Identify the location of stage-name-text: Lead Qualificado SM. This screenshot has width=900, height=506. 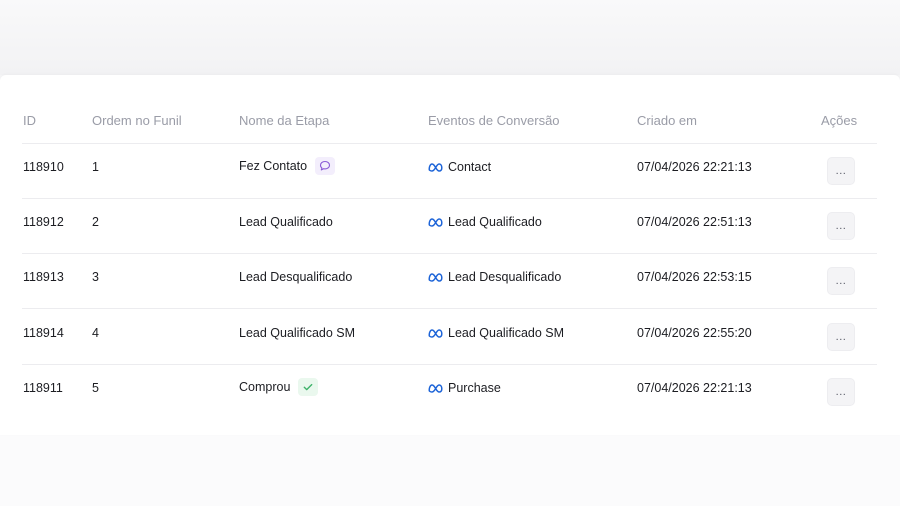
(297, 333).